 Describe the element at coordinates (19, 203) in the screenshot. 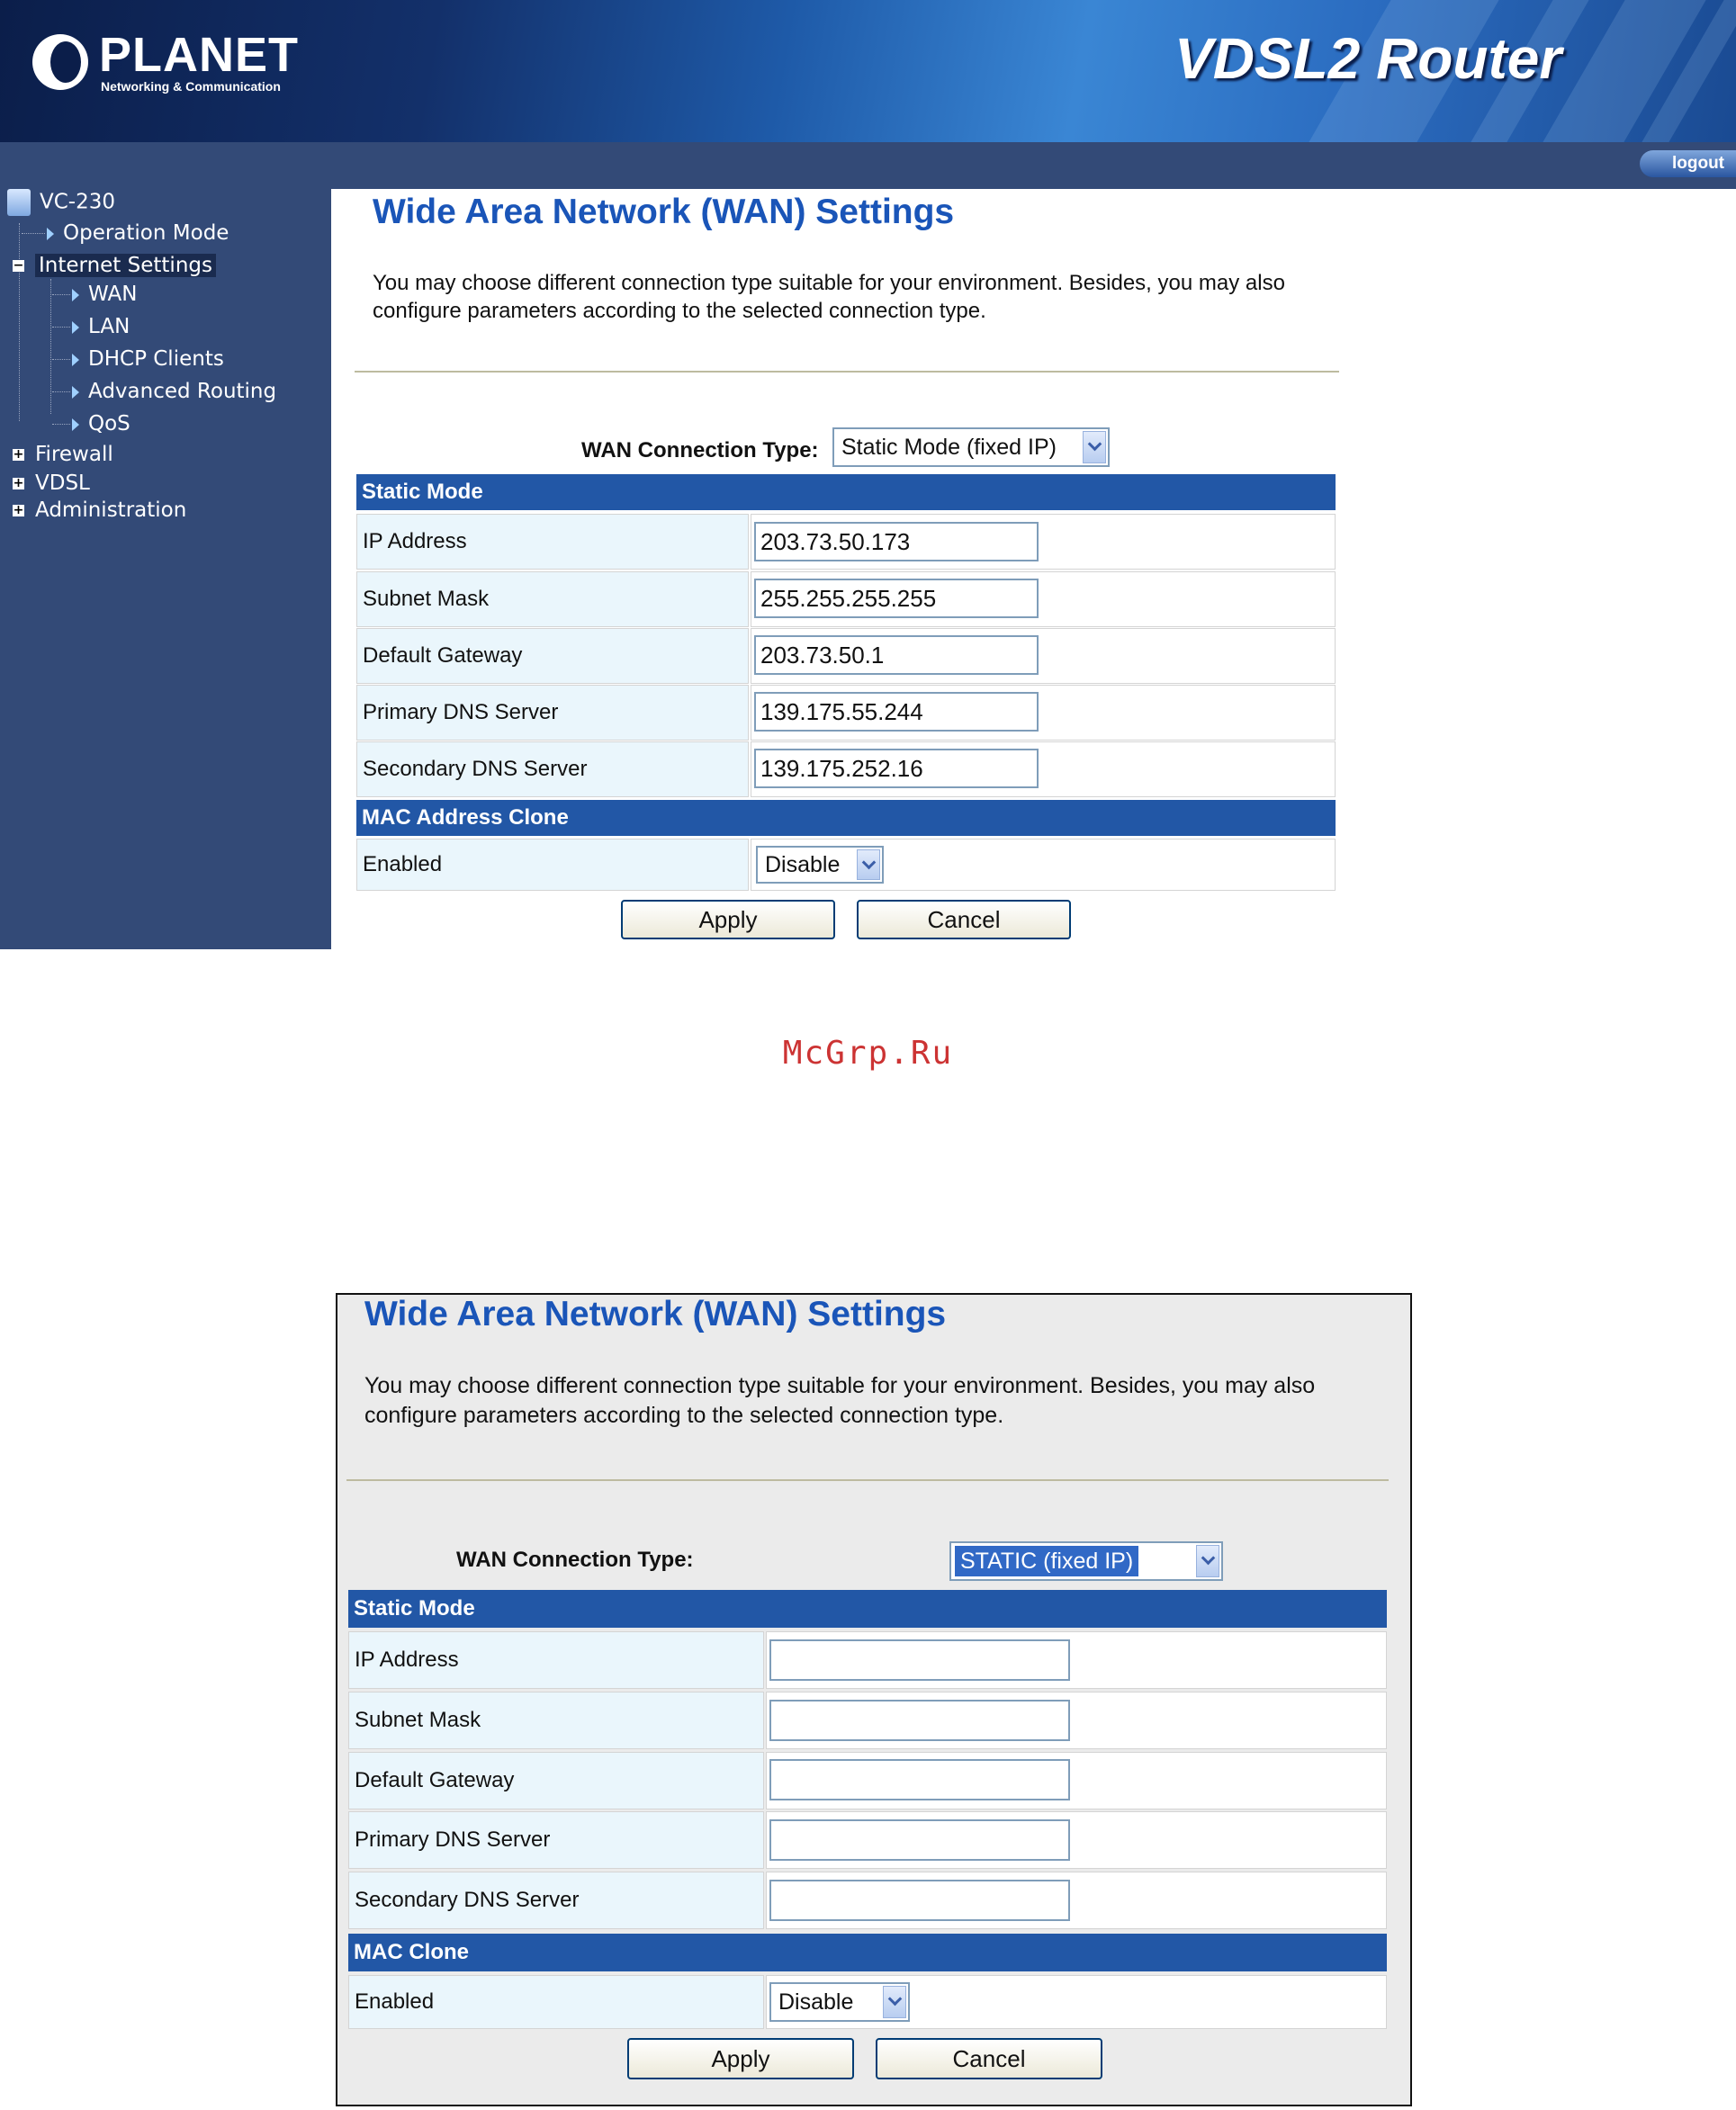

I see `computer-icon` at that location.